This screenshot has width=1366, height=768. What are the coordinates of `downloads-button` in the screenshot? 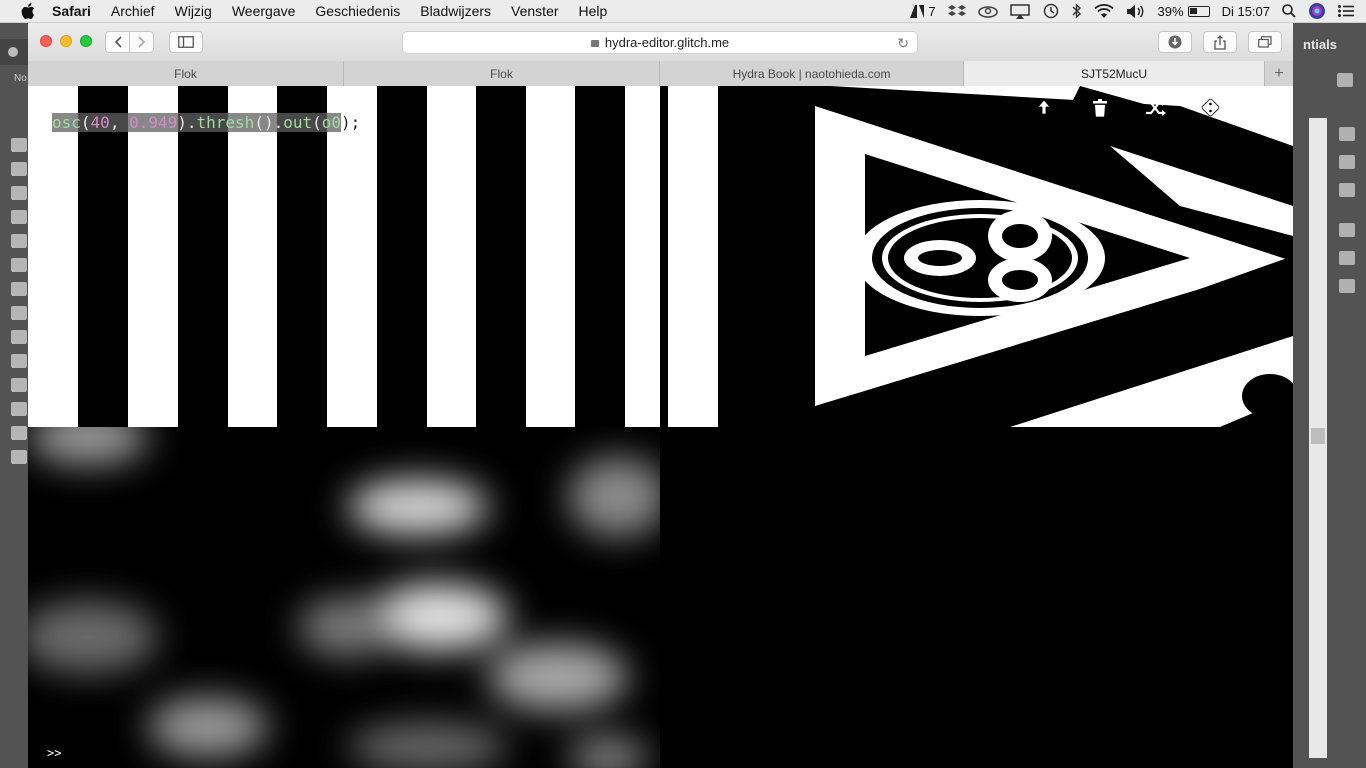 It's located at (1175, 42).